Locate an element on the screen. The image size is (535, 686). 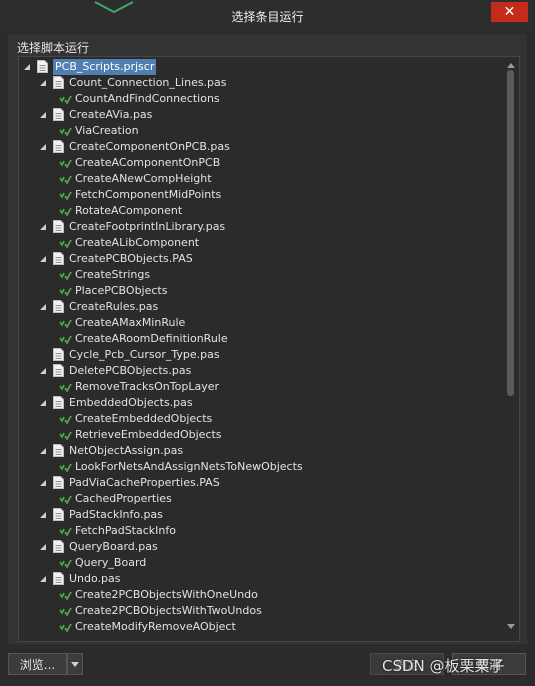
tree-item-procedure: Query_Board is located at coordinates (263, 563).